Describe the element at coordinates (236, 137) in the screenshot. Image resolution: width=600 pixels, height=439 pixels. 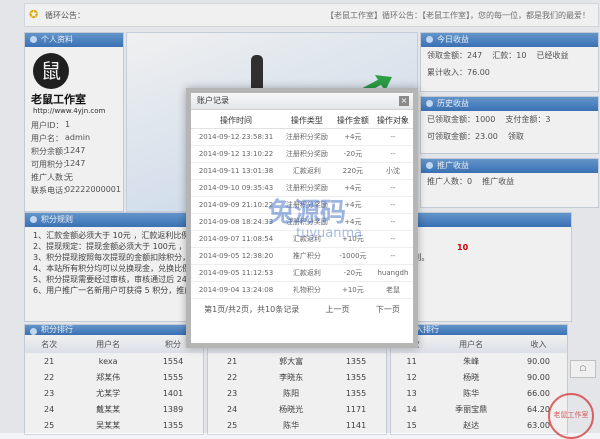
I see `record-cell: 2014-09-12 23:58:31` at that location.